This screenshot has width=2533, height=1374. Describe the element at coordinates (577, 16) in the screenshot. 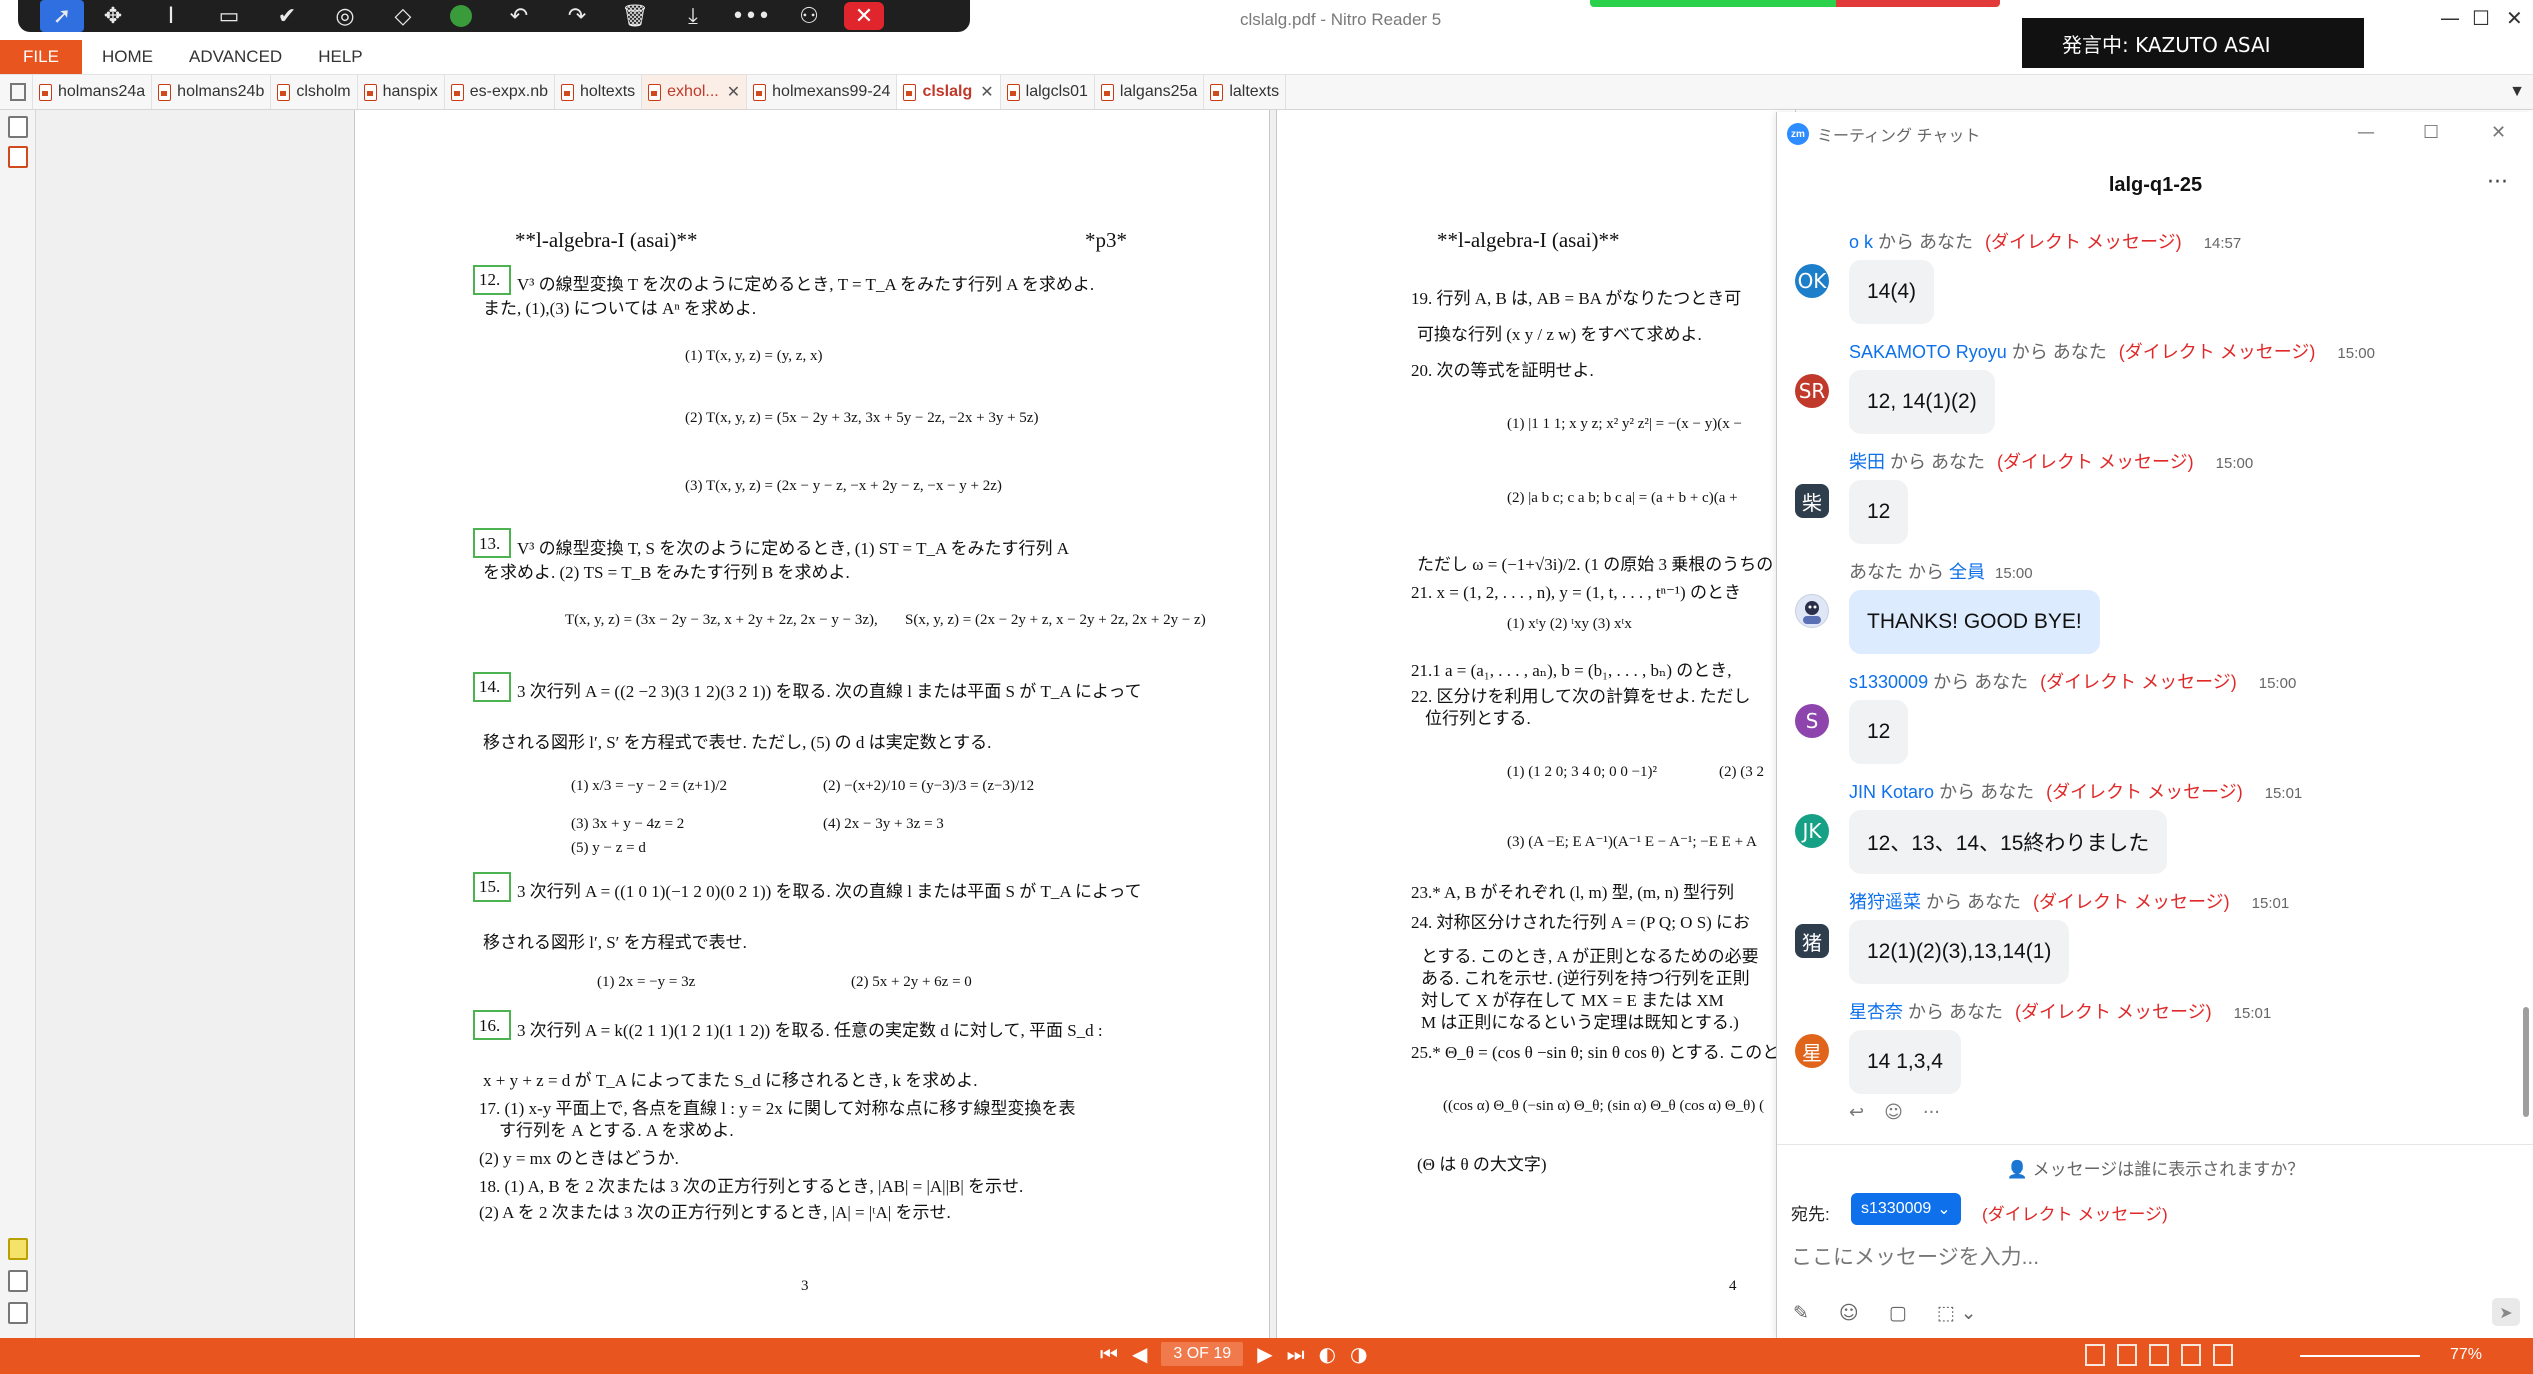

I see `redo-icon: ↷` at that location.